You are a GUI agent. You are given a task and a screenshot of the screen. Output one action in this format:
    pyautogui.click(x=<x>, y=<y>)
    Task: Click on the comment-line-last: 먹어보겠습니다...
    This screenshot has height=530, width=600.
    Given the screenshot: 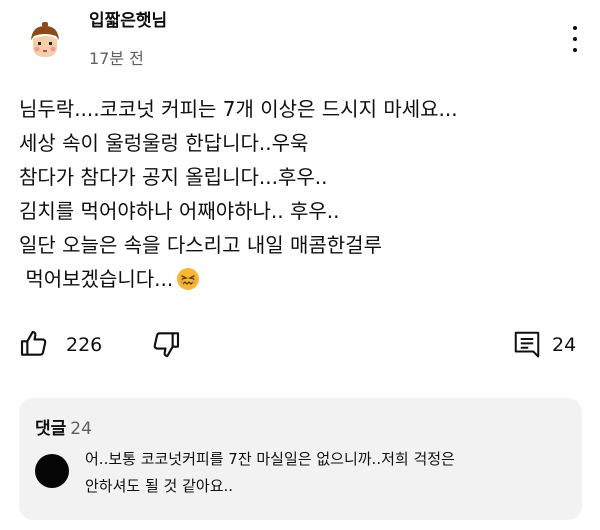 What is the action you would take?
    pyautogui.click(x=304, y=279)
    